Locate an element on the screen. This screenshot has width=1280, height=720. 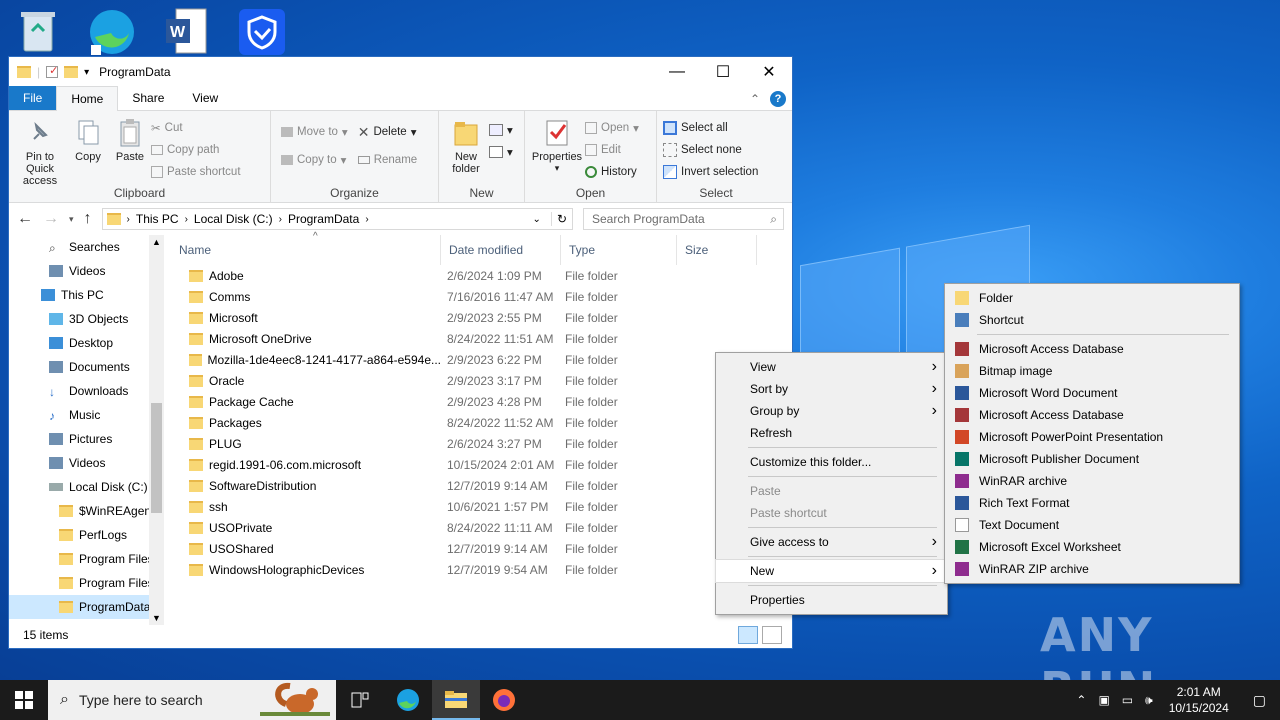
table-row: Microsoft 2/9/2023 2:55 PM File folder is located at coordinates (481, 317).